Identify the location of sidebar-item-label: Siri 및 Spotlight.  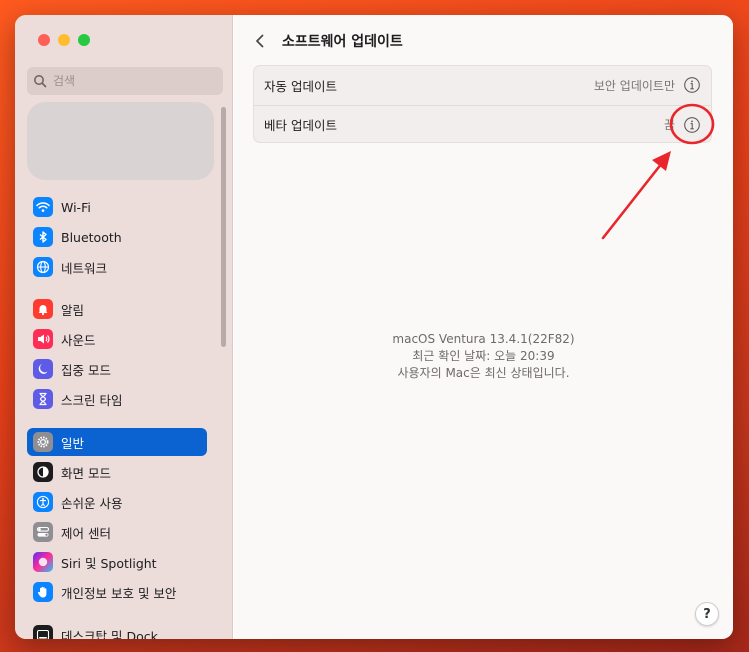
(109, 563).